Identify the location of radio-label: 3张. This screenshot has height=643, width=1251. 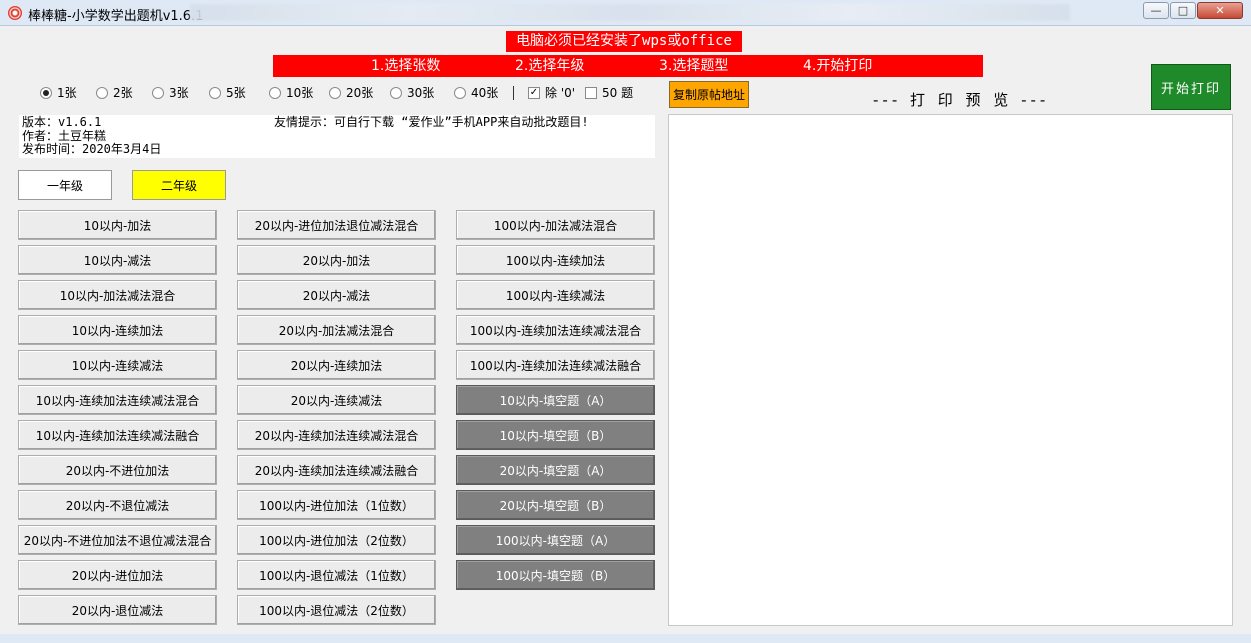
(179, 93).